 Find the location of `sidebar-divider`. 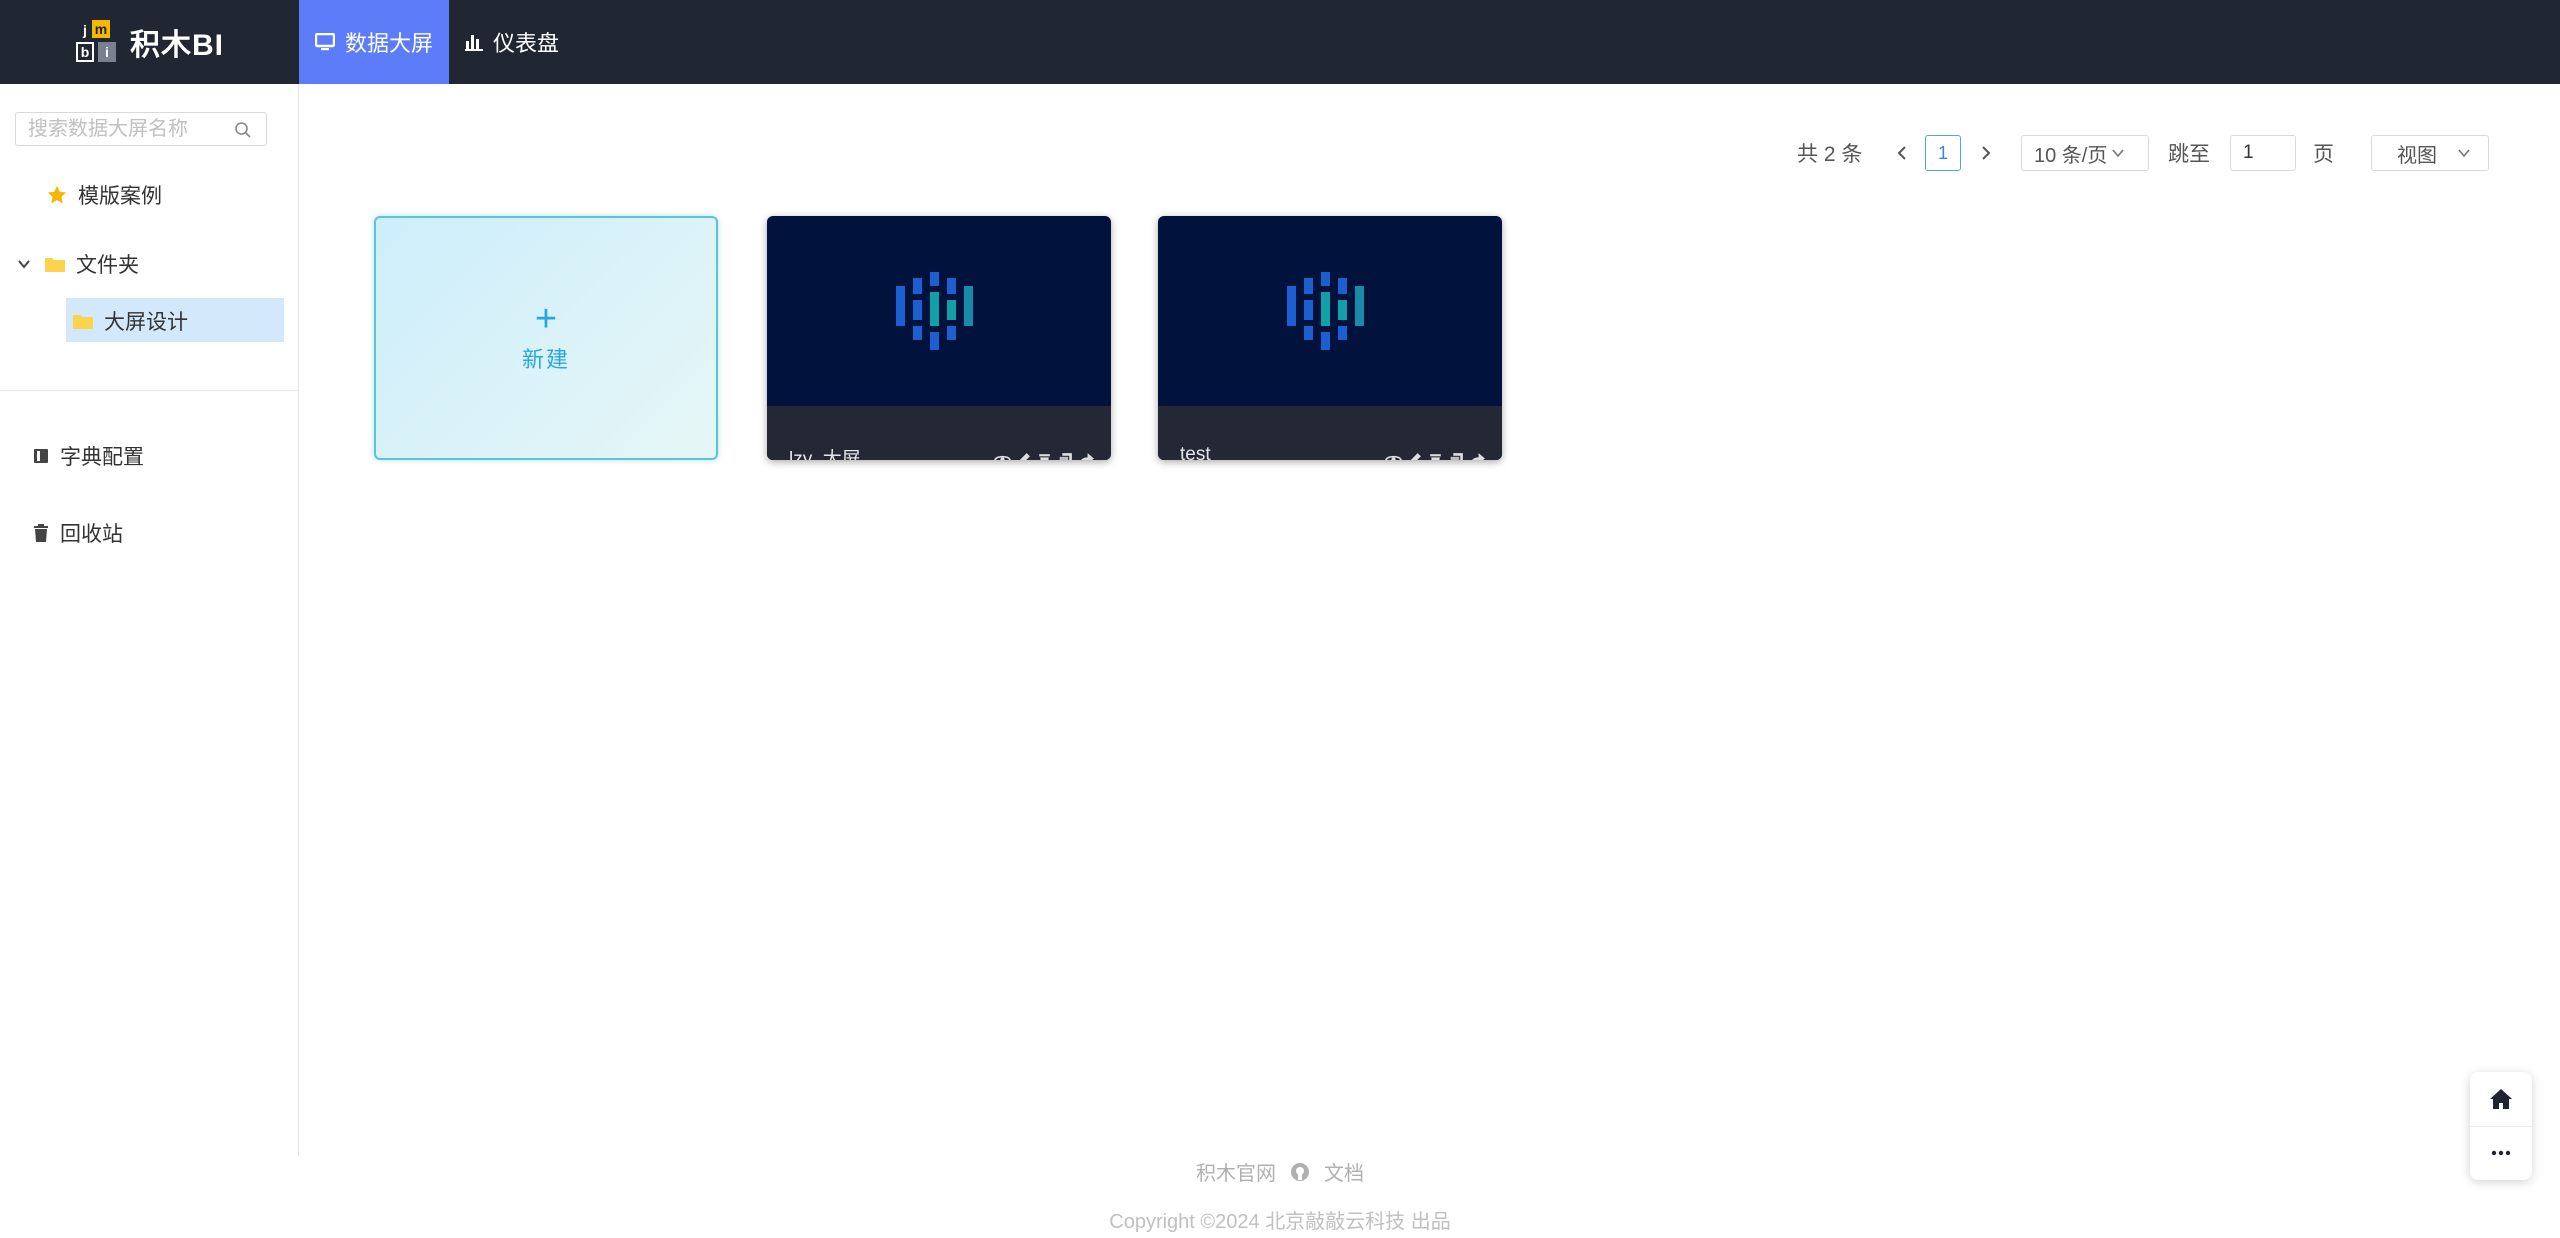

sidebar-divider is located at coordinates (149, 390).